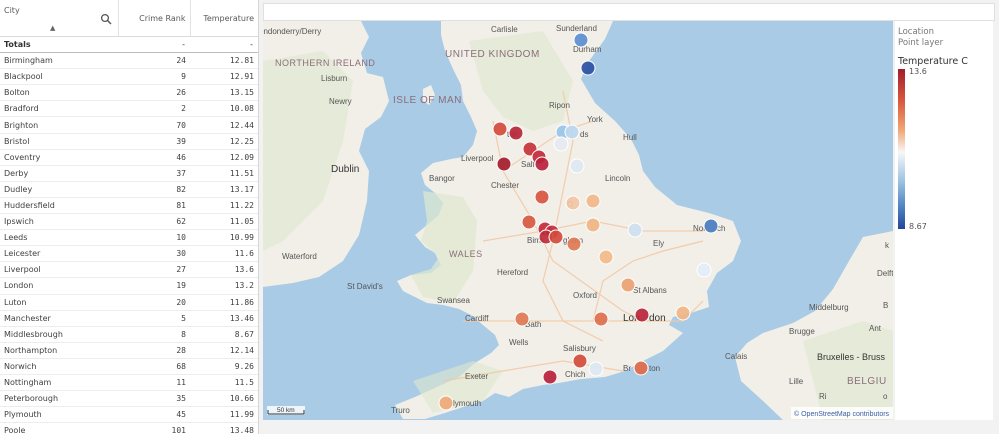  Describe the element at coordinates (59, 93) in the screenshot. I see `cell-city: Bolton` at that location.